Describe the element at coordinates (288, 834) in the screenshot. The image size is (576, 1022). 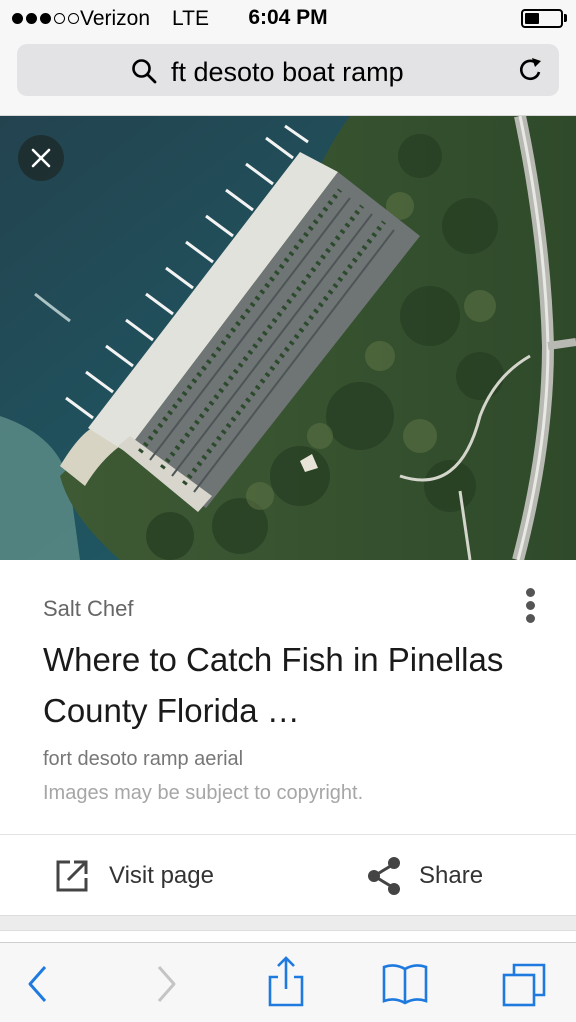
I see `divider` at that location.